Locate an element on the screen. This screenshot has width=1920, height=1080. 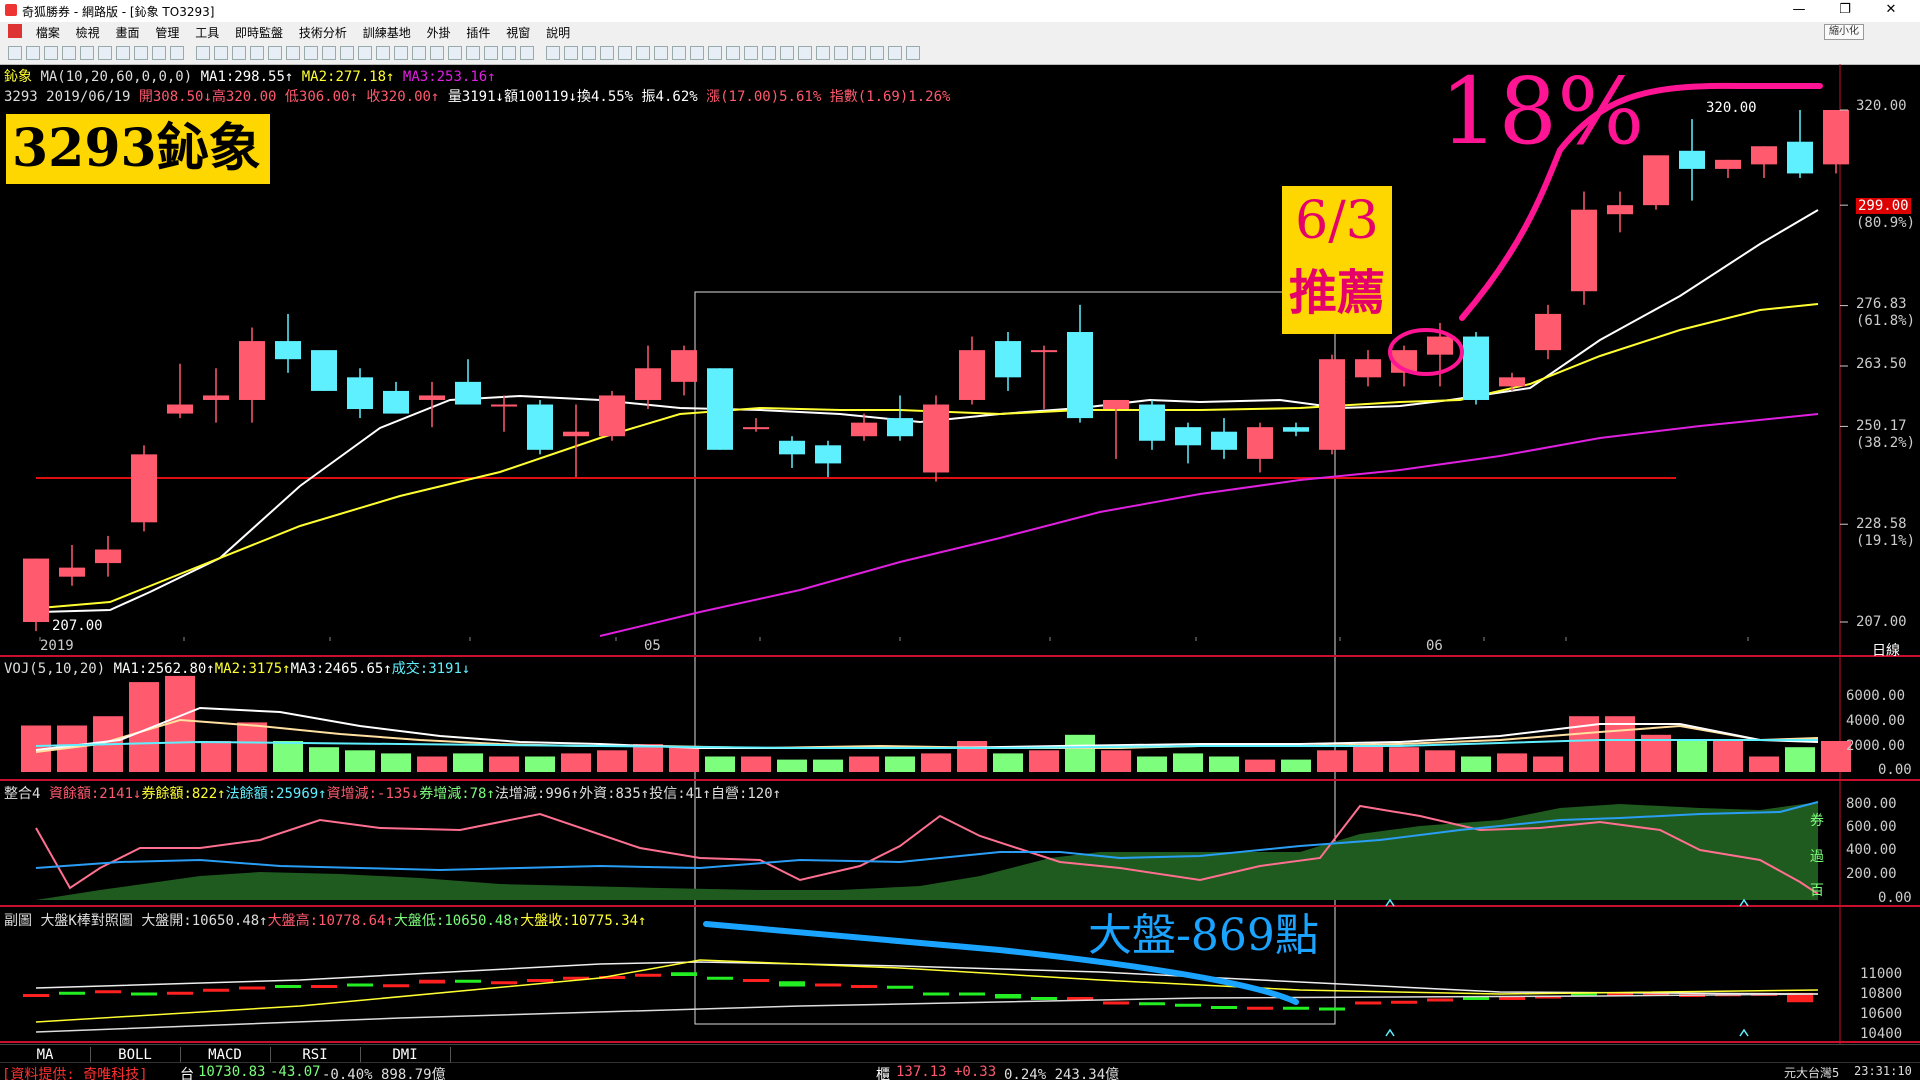
chip-area is located at coordinates (927, 850).